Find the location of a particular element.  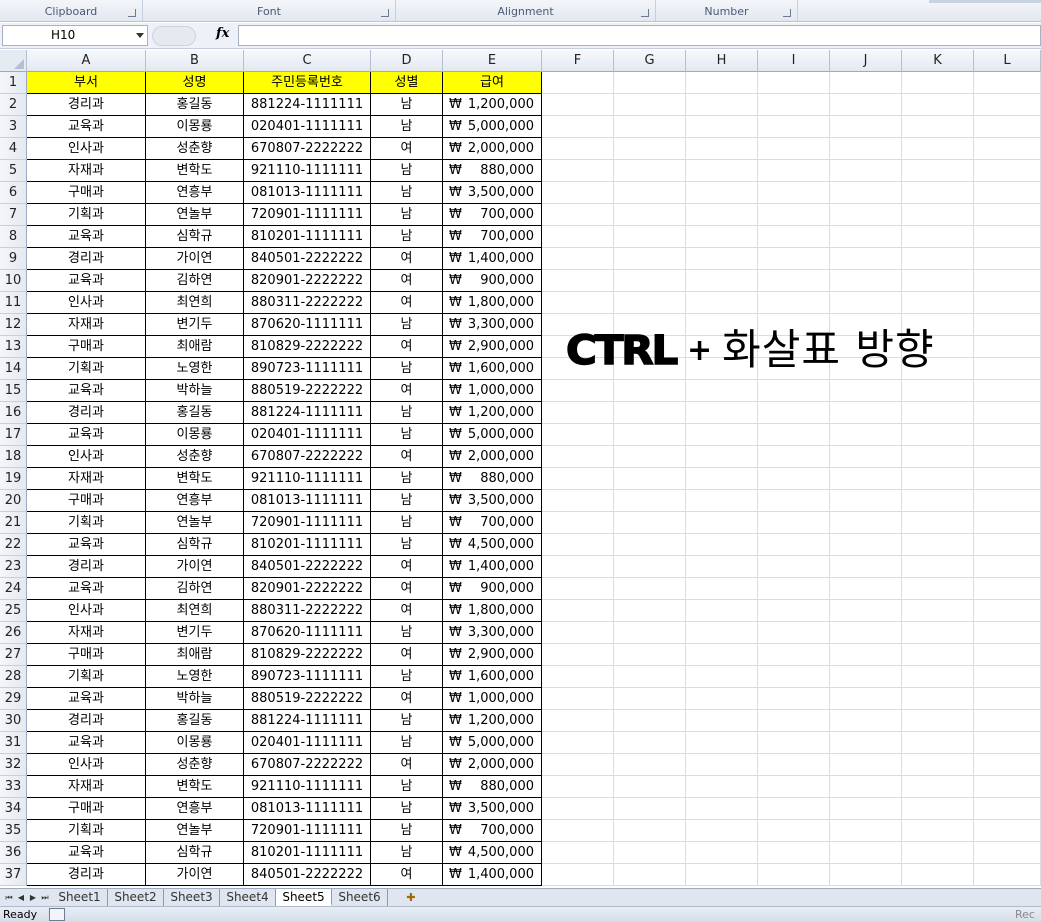

cell-g26 is located at coordinates (650, 633).